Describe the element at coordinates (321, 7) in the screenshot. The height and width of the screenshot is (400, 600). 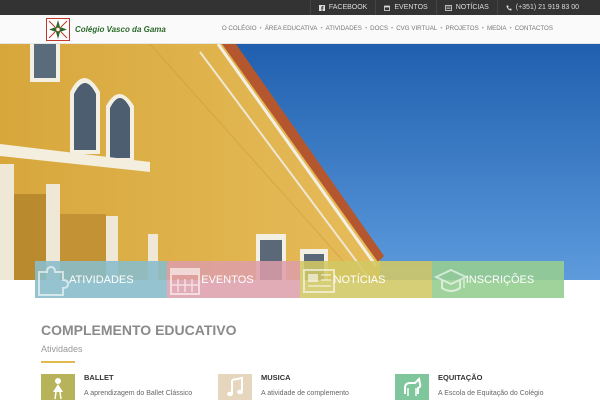
I see `facebook-icon` at that location.